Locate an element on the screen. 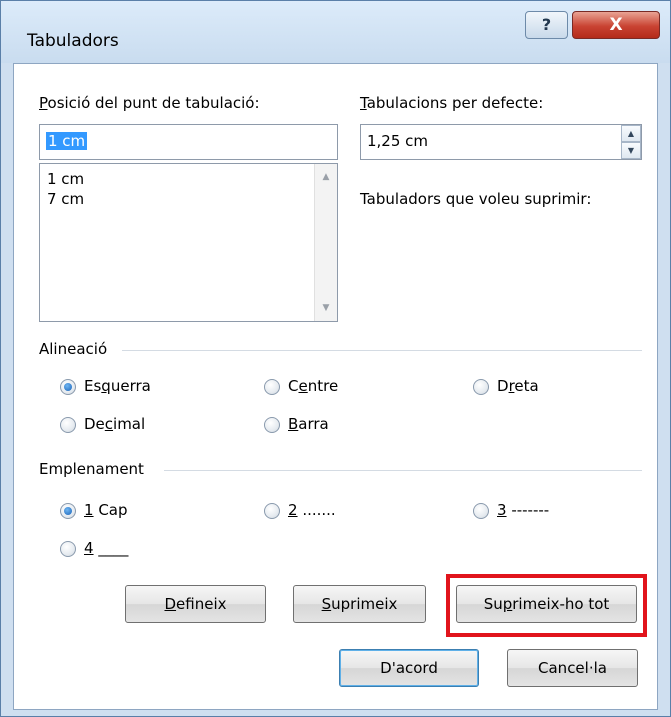 This screenshot has height=717, width=671. radio-bar is located at coordinates (272, 425).